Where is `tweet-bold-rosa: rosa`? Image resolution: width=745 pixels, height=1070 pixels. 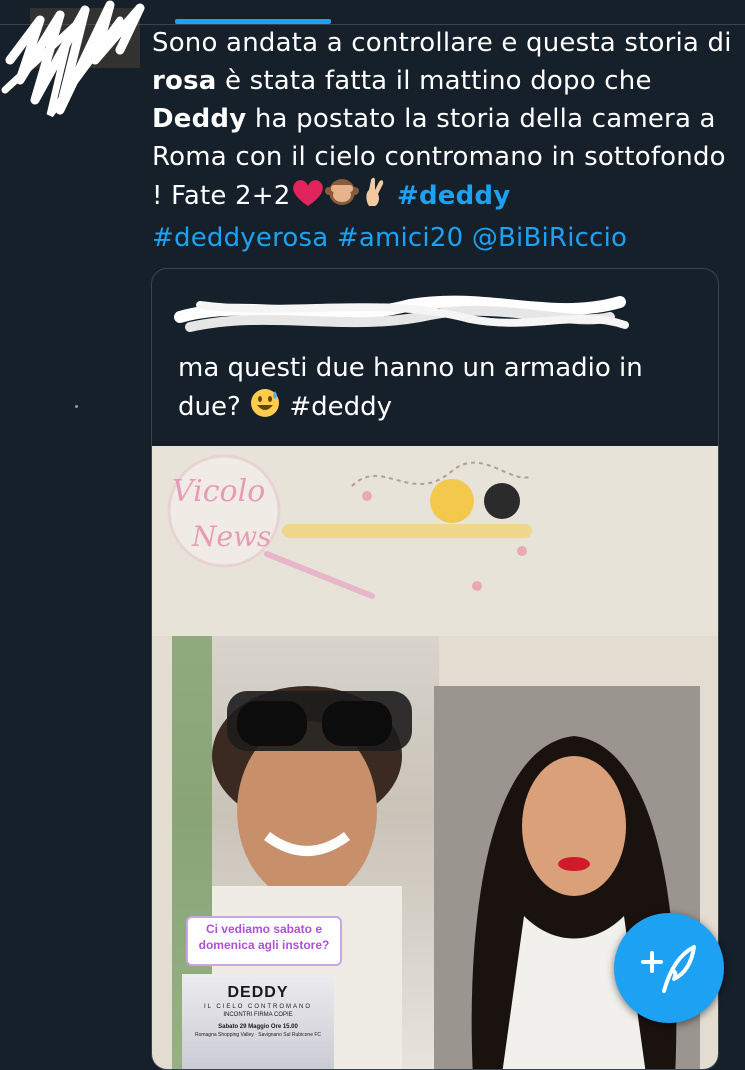 tweet-bold-rosa: rosa is located at coordinates (184, 81).